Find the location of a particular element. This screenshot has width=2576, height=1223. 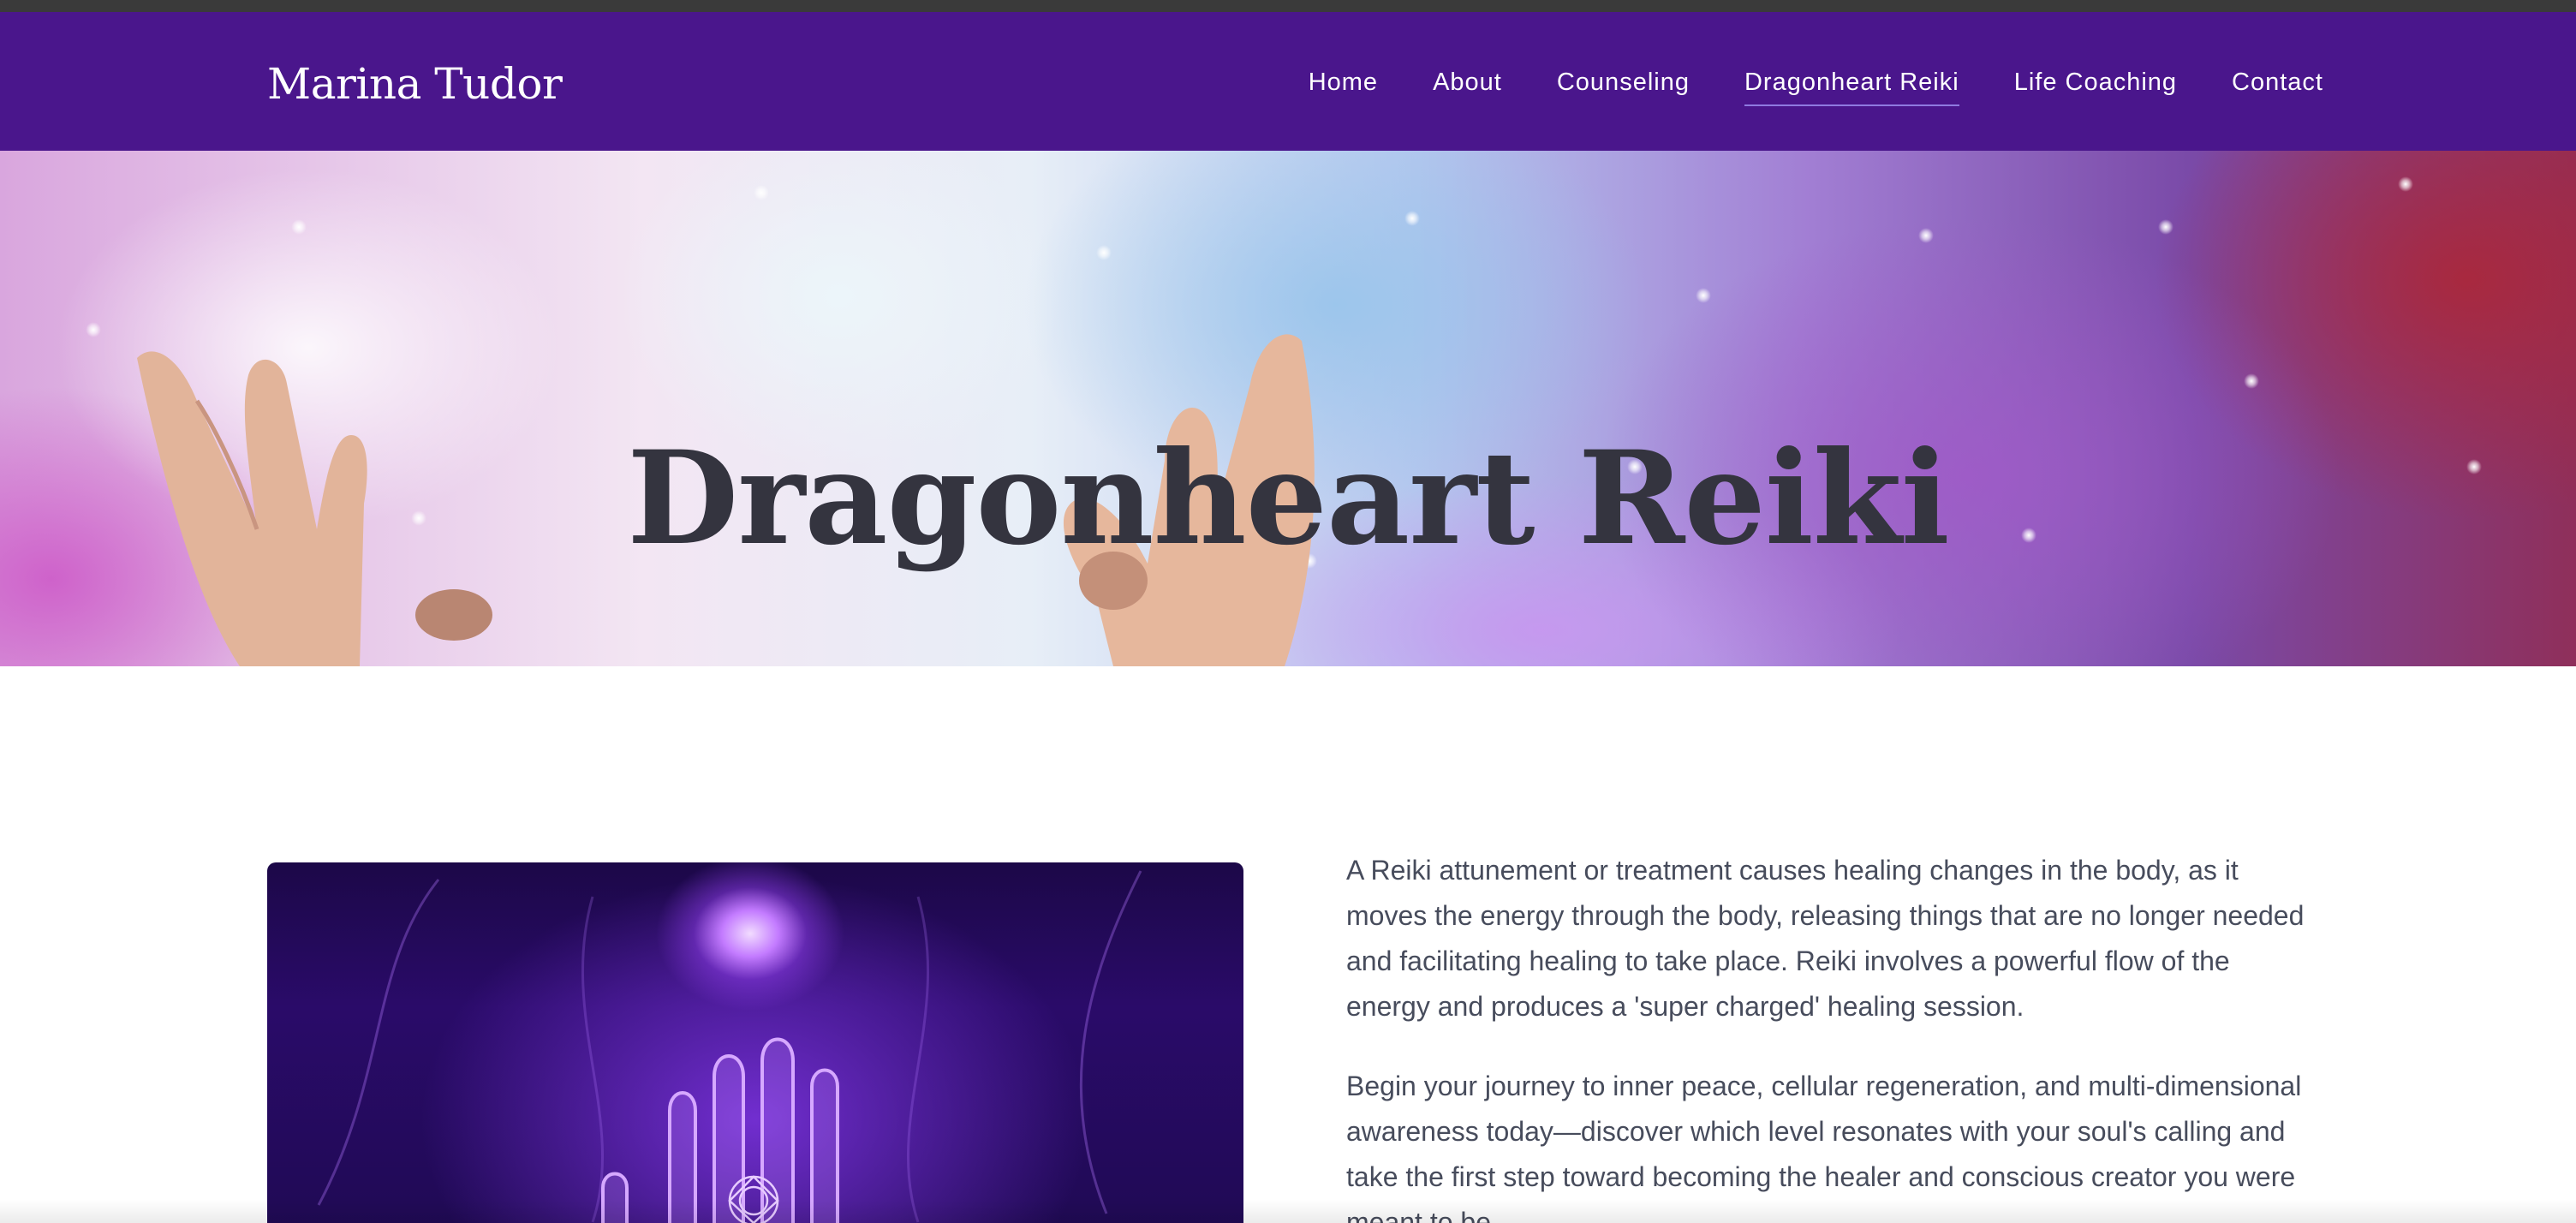

nav-item-life-coaching: Life Coaching is located at coordinates (2095, 85).